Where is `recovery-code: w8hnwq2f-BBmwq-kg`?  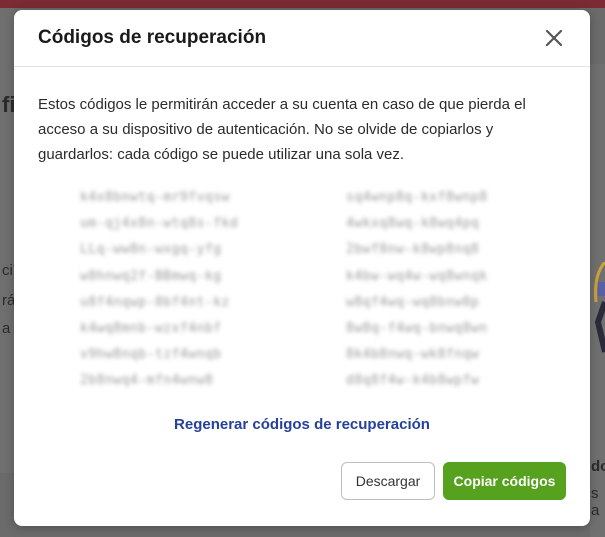 recovery-code: w8hnwq2f-BBmwq-kg is located at coordinates (151, 276).